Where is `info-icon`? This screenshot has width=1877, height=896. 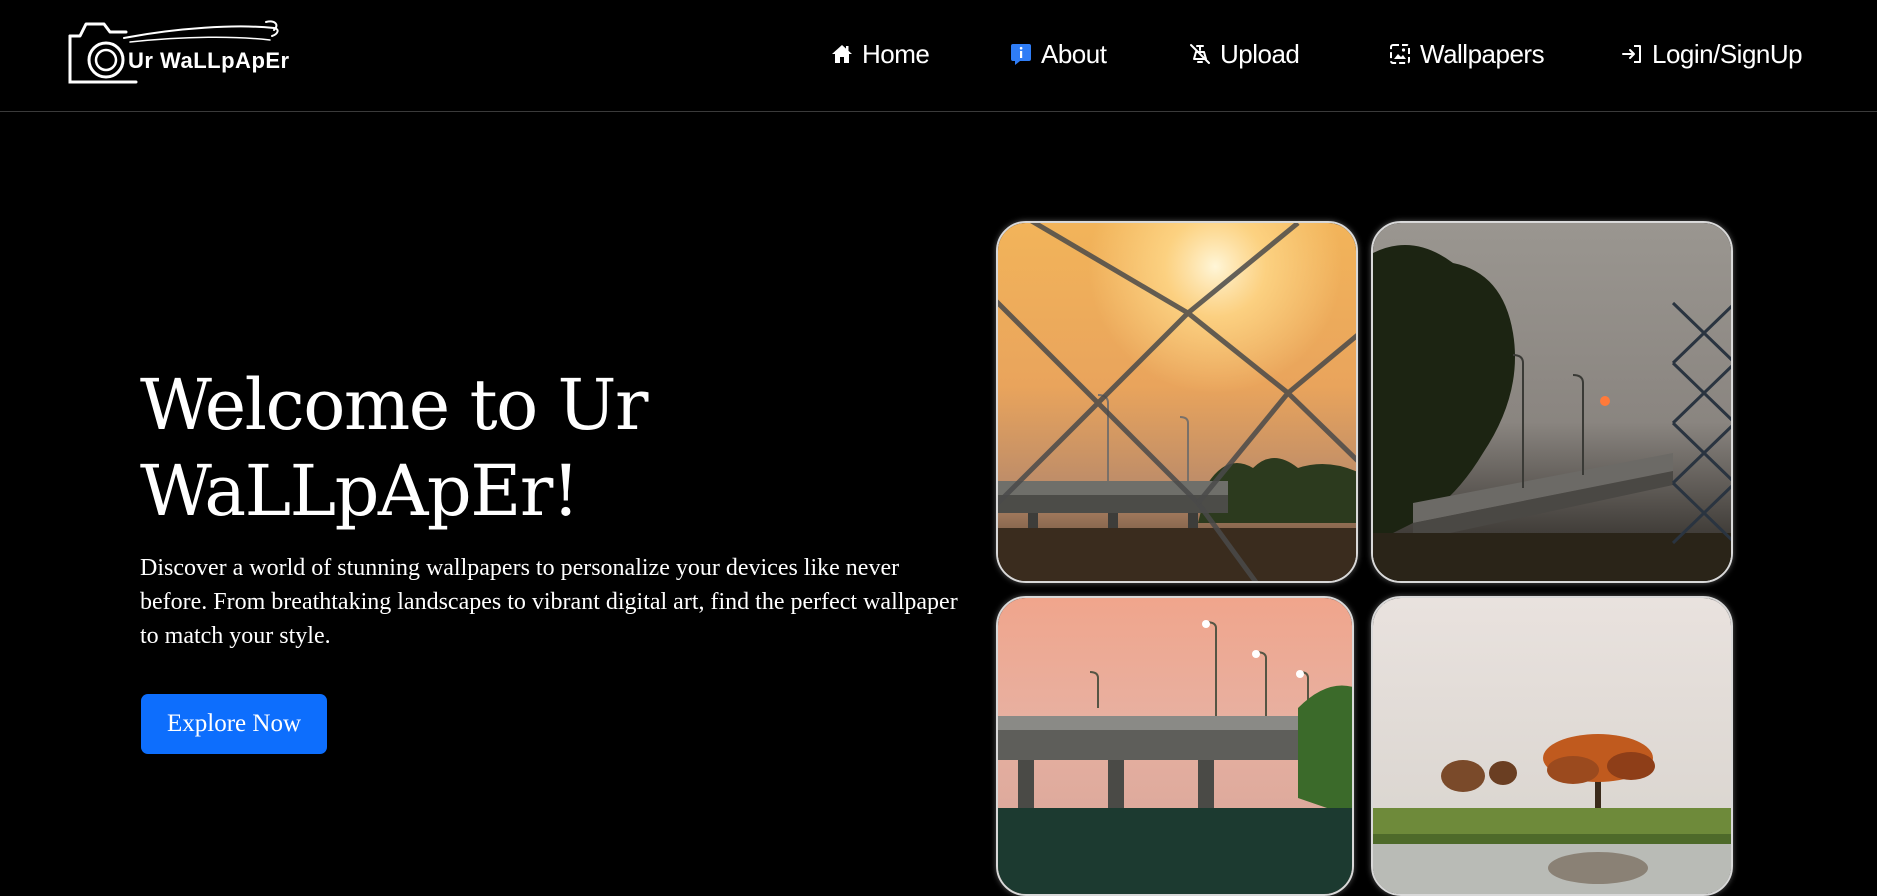 info-icon is located at coordinates (1021, 54).